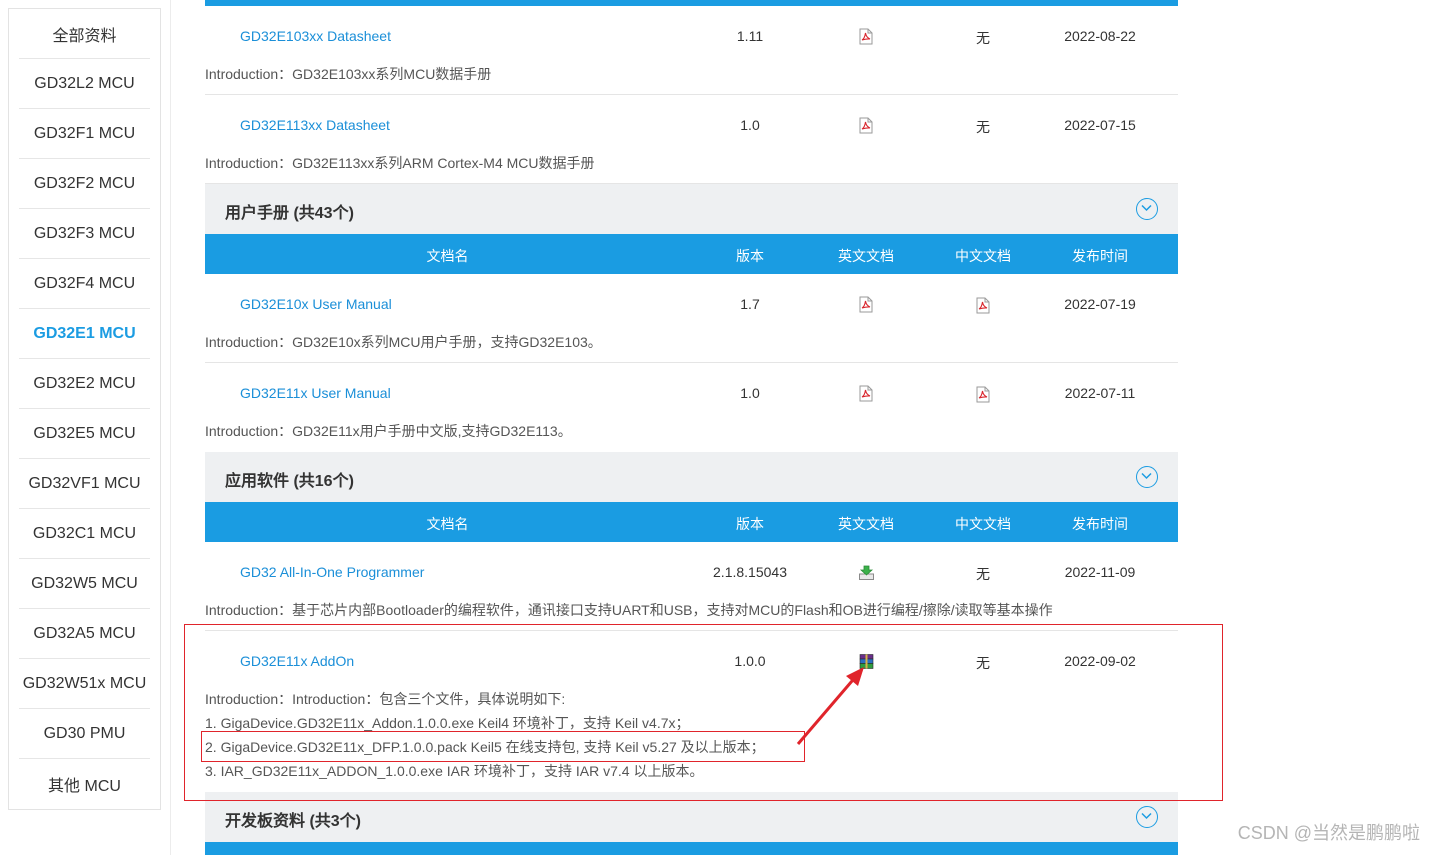  Describe the element at coordinates (1100, 36) in the screenshot. I see `release-date: 2022-08-22` at that location.